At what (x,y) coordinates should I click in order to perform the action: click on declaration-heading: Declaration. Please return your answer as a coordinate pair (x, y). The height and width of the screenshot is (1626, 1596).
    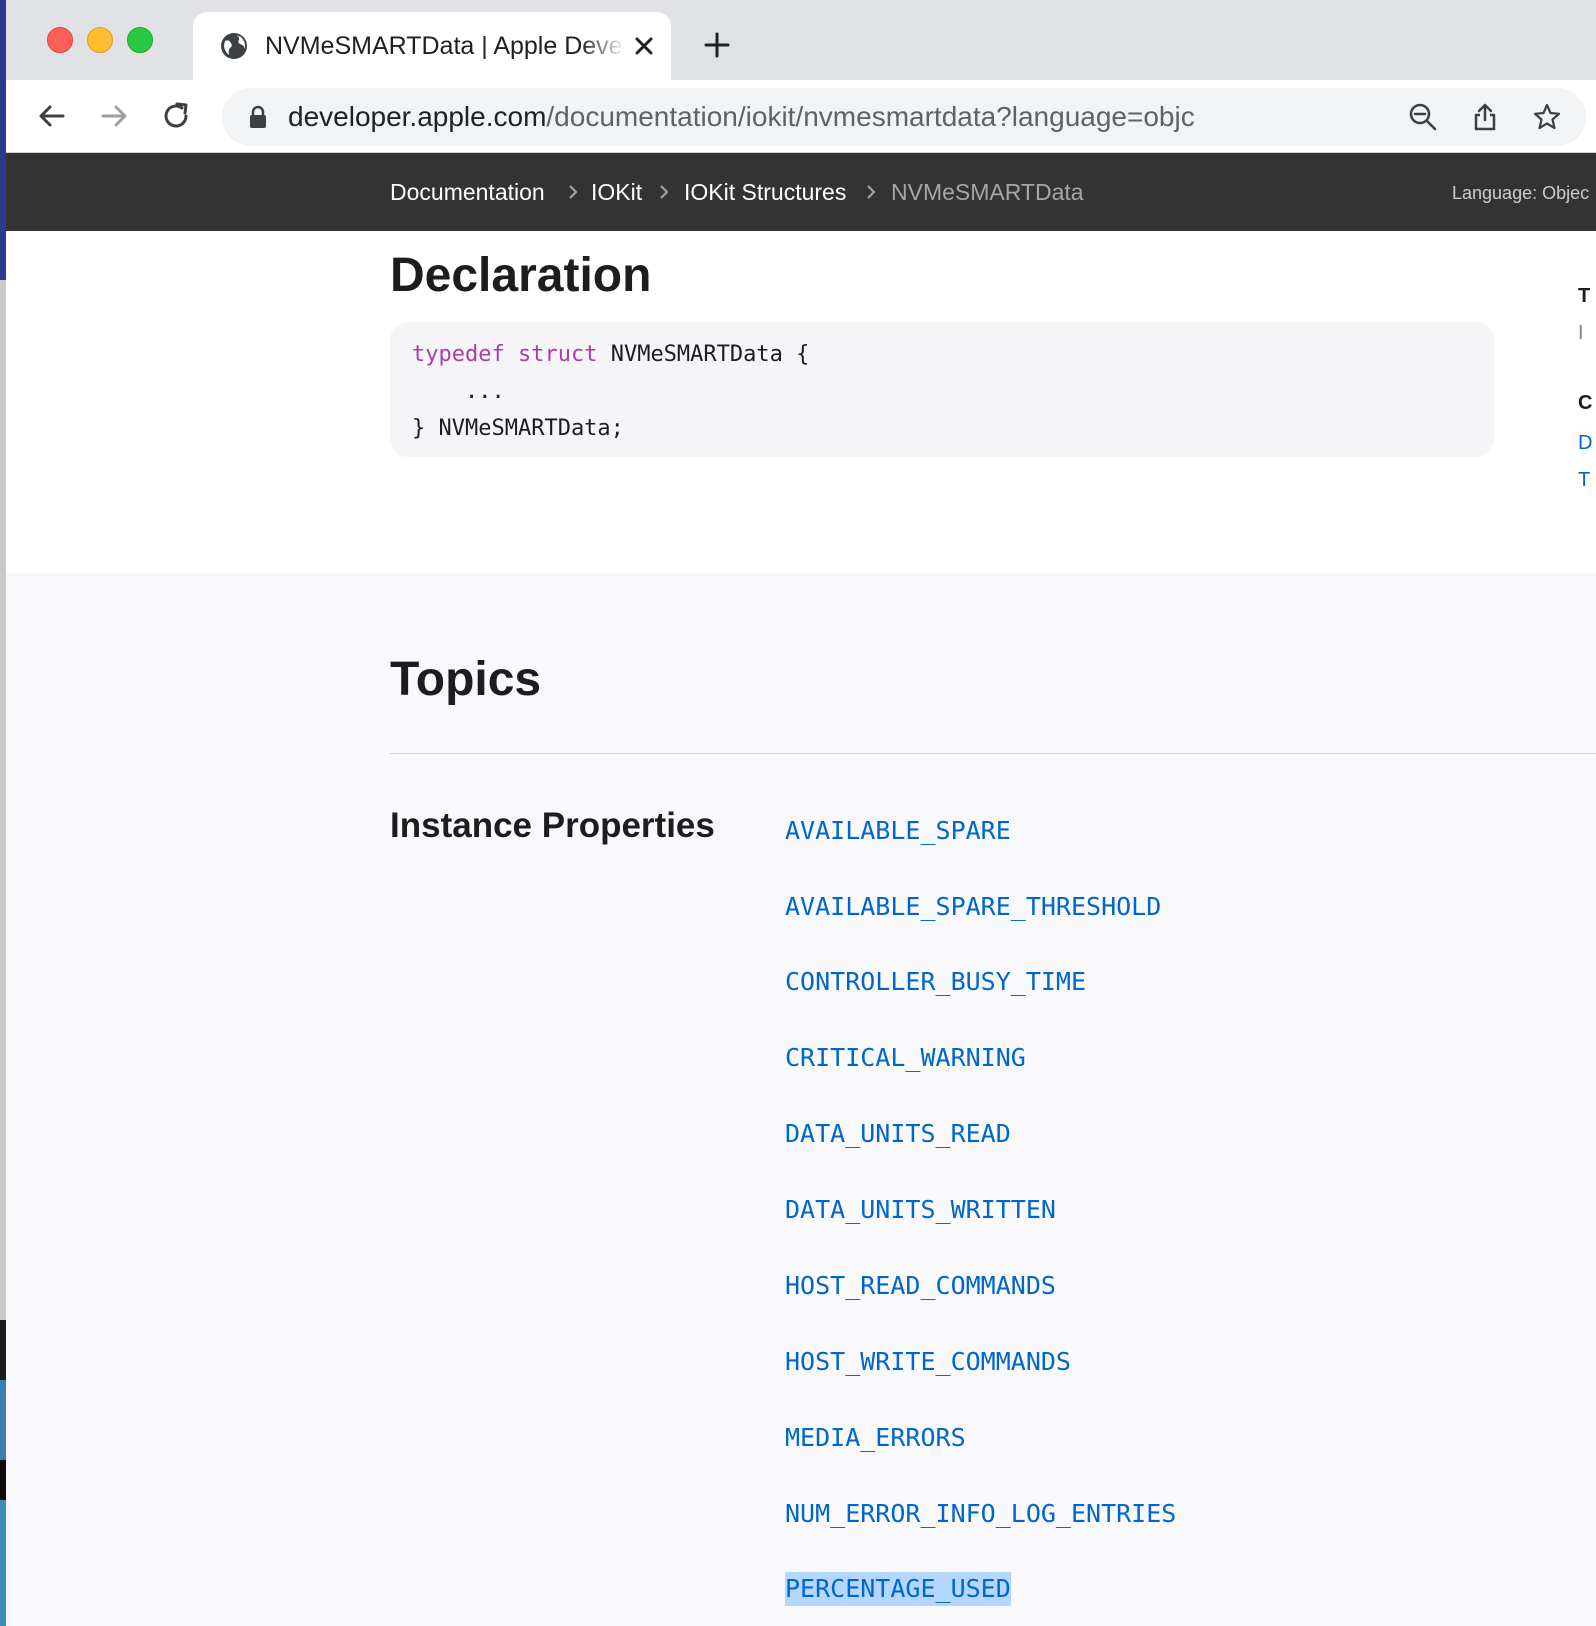
    Looking at the image, I should click on (521, 275).